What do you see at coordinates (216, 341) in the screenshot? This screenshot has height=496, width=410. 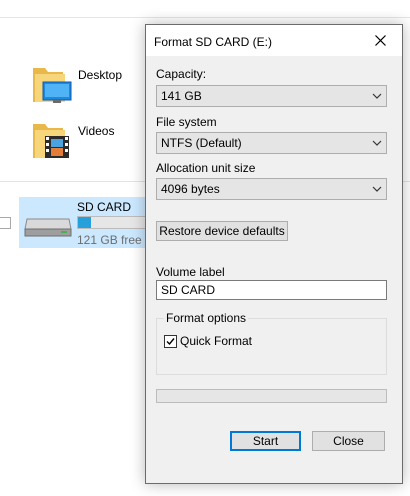 I see `quick-format-label: Quick Format` at bounding box center [216, 341].